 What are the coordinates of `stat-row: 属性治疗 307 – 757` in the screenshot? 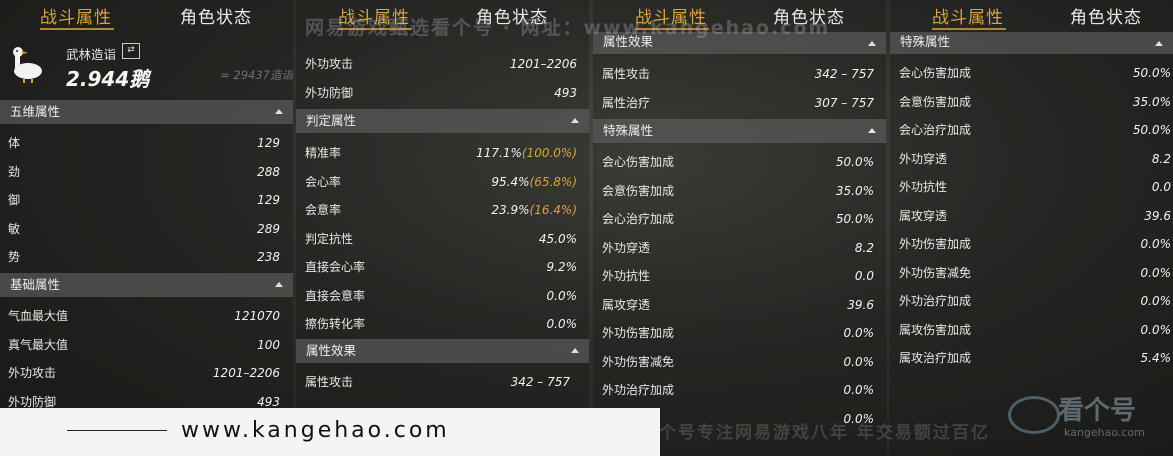 It's located at (738, 103).